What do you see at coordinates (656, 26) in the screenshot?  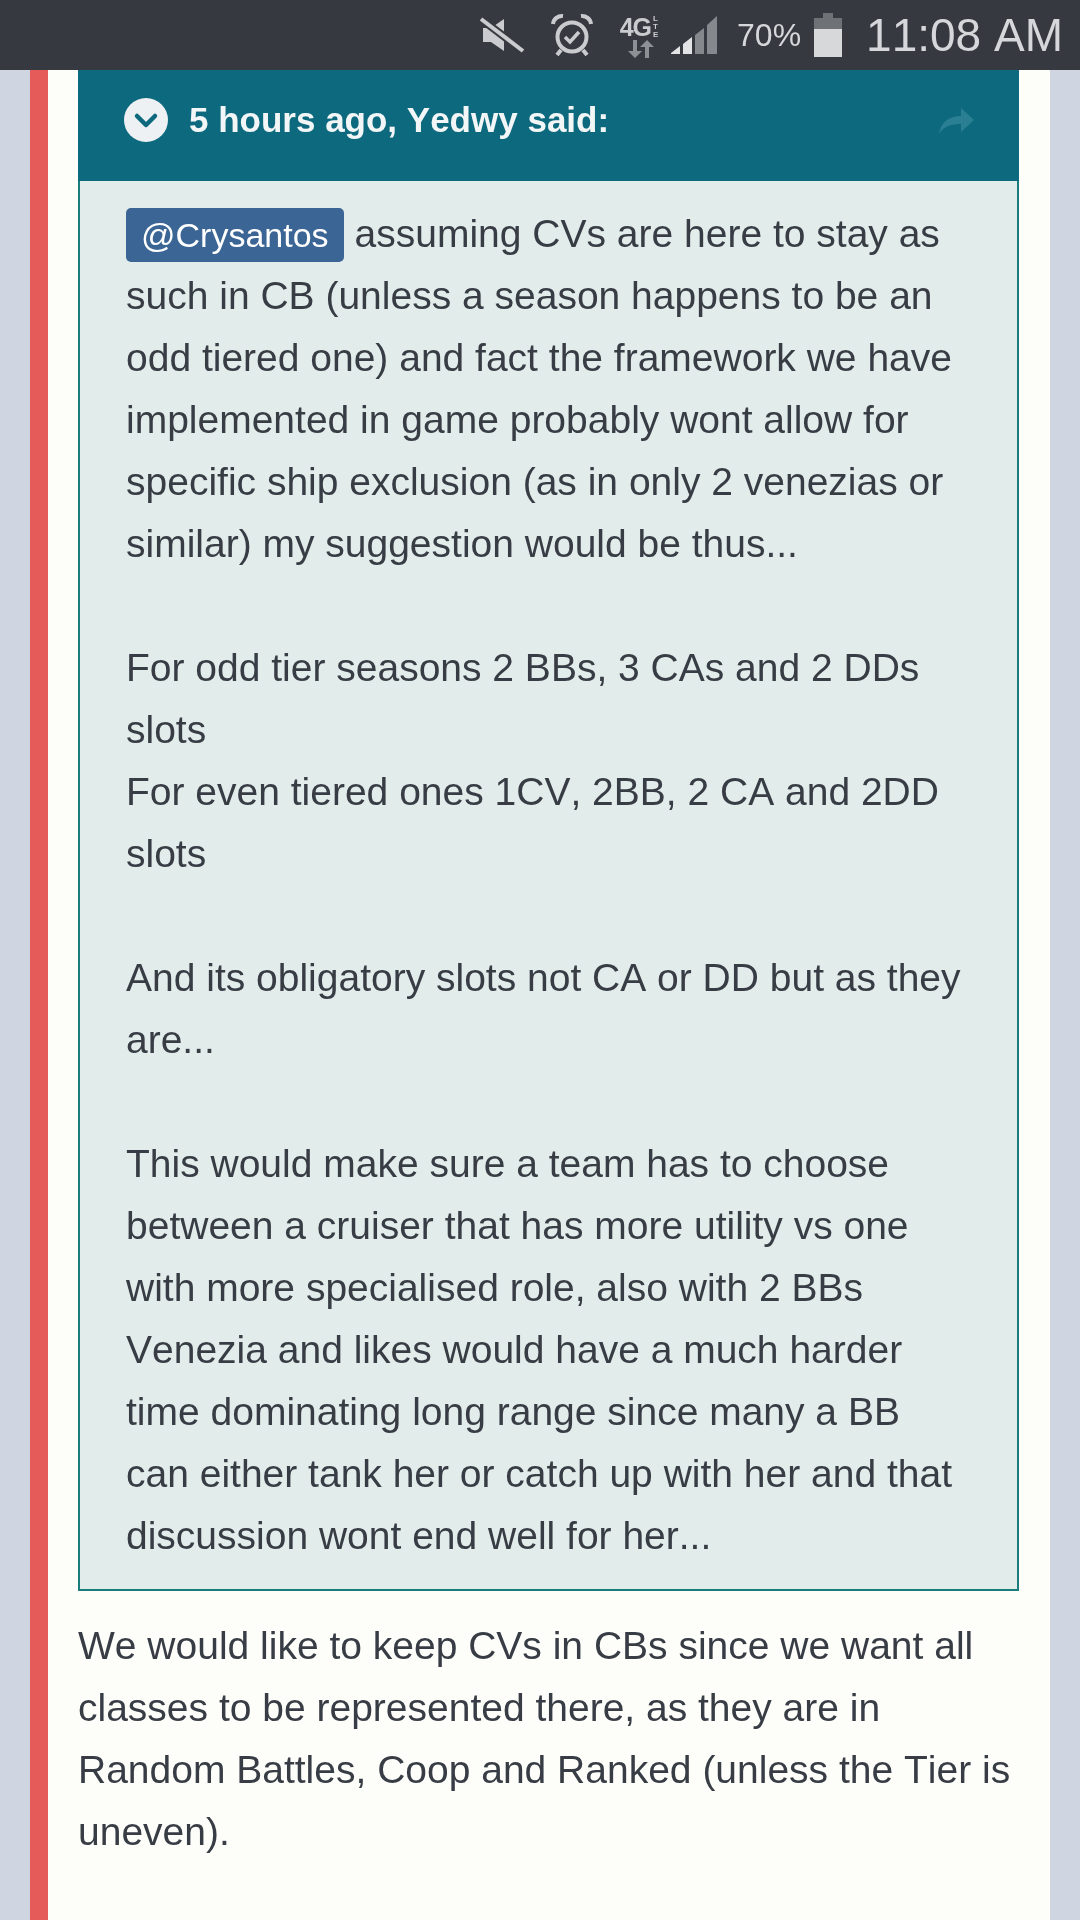 I see `network-subtype: LTE` at bounding box center [656, 26].